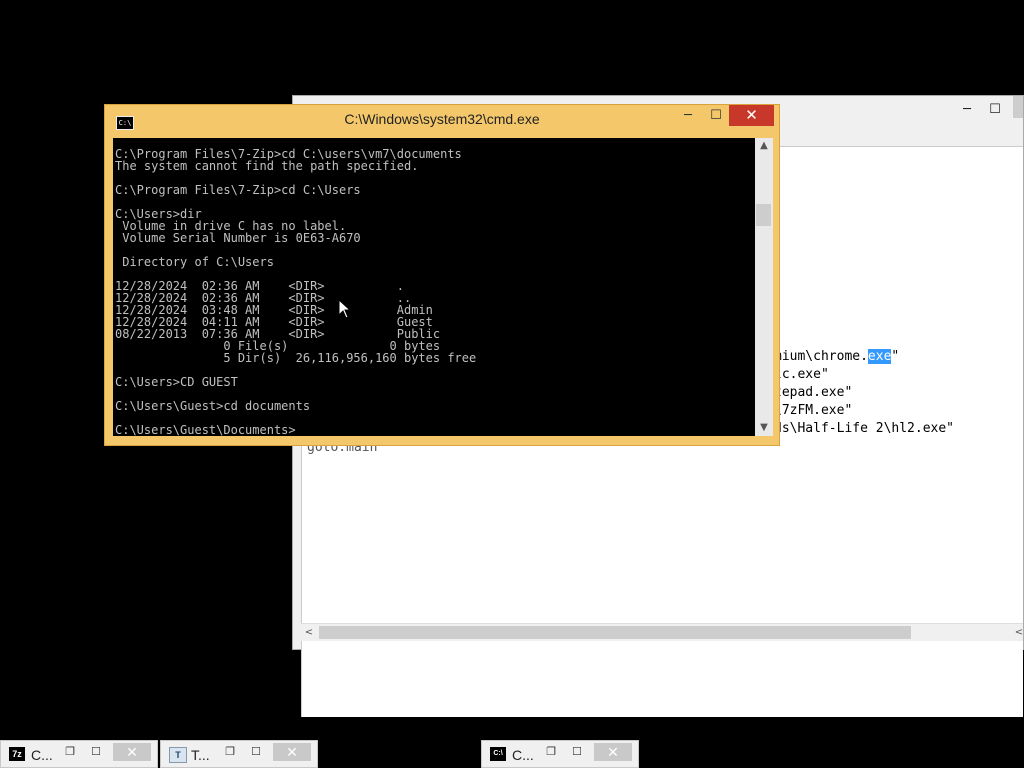 The image size is (1024, 768). Describe the element at coordinates (615, 632) in the screenshot. I see `hscroll-thumb` at that location.